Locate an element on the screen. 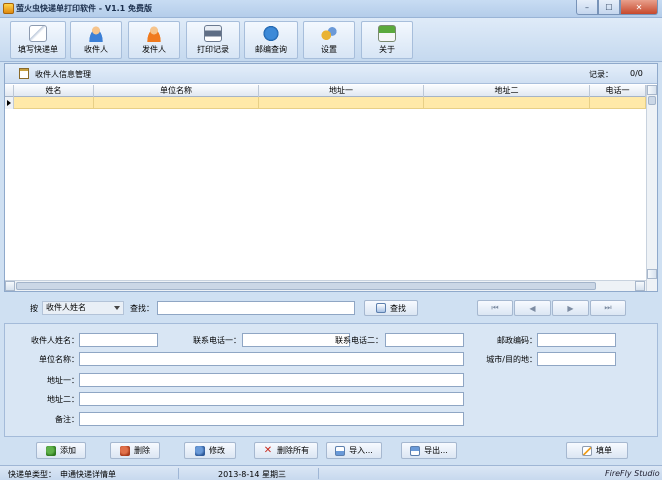 The image size is (662, 480). add-button: 添加 is located at coordinates (61, 450).